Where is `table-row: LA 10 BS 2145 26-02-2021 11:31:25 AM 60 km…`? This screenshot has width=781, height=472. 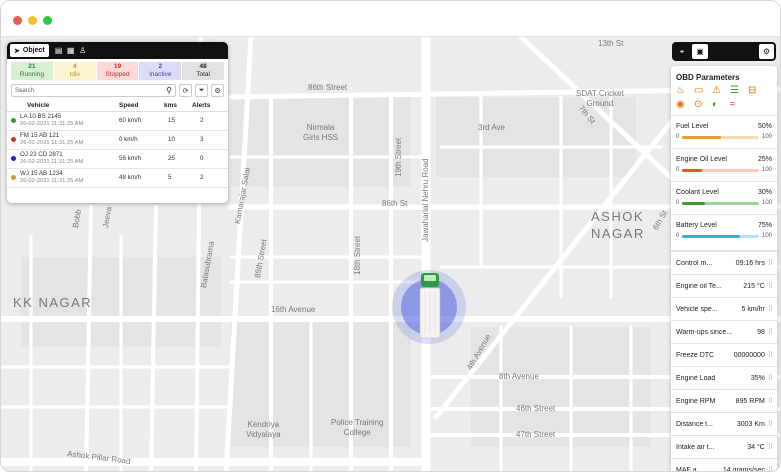 table-row: LA 10 BS 2145 26-02-2021 11:31:25 AM 60 km… is located at coordinates (117, 121).